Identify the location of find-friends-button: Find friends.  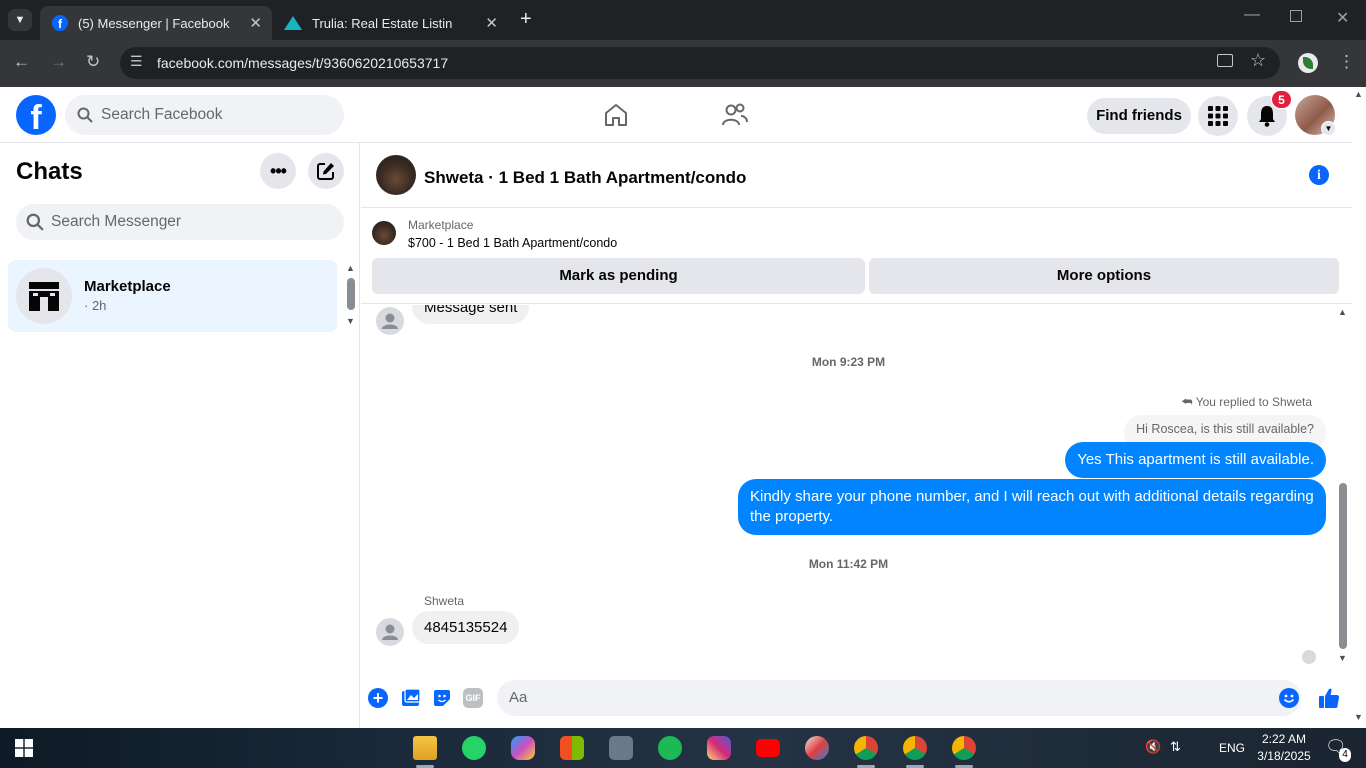
(1139, 116).